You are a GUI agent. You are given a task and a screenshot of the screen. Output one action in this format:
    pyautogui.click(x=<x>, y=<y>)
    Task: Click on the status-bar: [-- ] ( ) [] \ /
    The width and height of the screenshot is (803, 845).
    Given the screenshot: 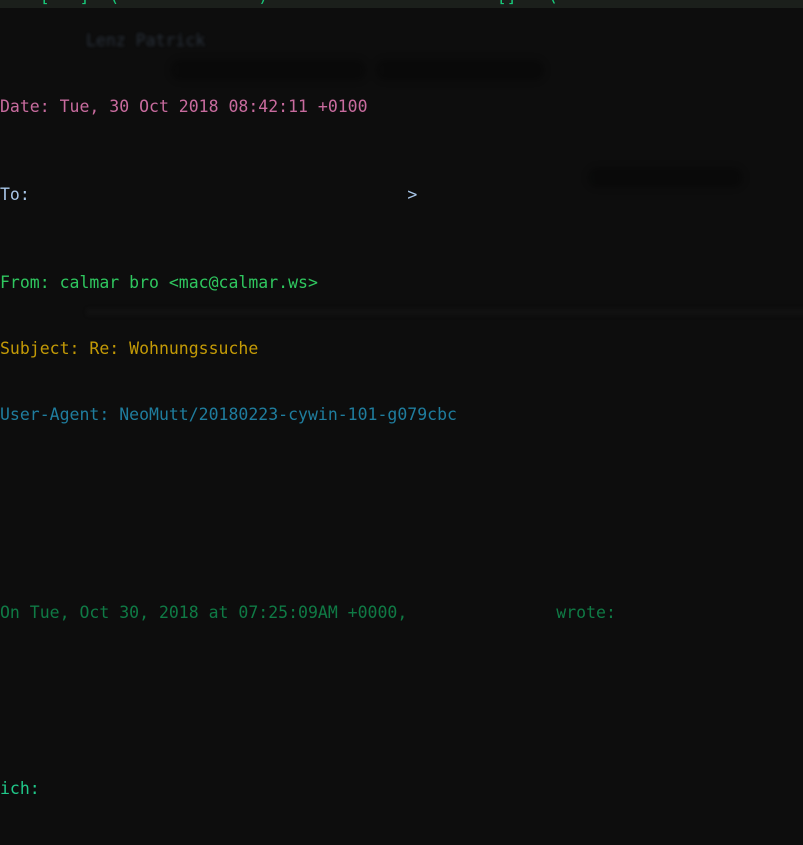 What is the action you would take?
    pyautogui.click(x=401, y=4)
    